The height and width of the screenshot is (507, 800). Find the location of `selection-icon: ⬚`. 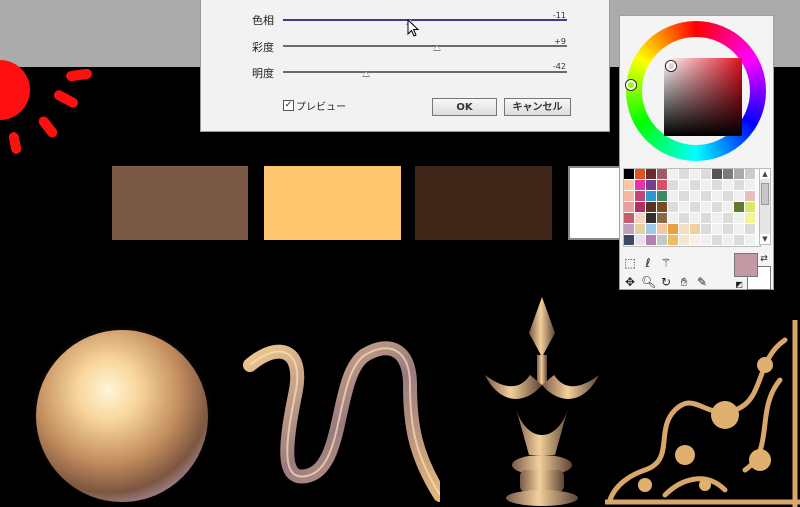

selection-icon: ⬚ is located at coordinates (630, 263).